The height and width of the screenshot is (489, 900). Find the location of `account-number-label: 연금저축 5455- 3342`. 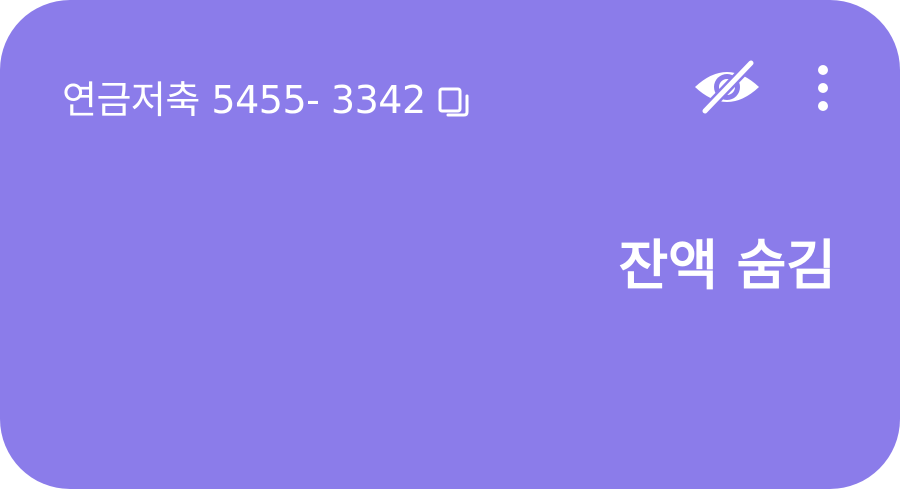

account-number-label: 연금저축 5455- 3342 is located at coordinates (244, 100).